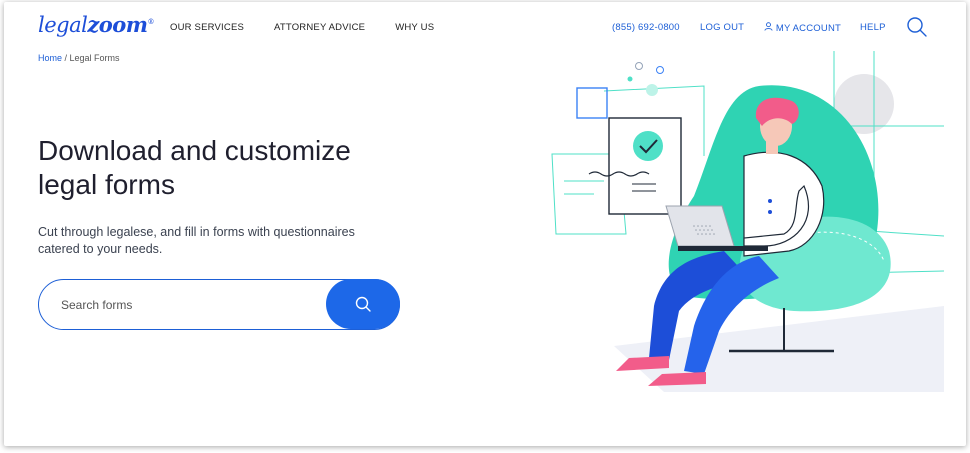 The width and height of the screenshot is (970, 453). I want to click on utility-nav: (855) 692-0800 LOG OUT MY ACCOUNT HELP, so click(756, 28).